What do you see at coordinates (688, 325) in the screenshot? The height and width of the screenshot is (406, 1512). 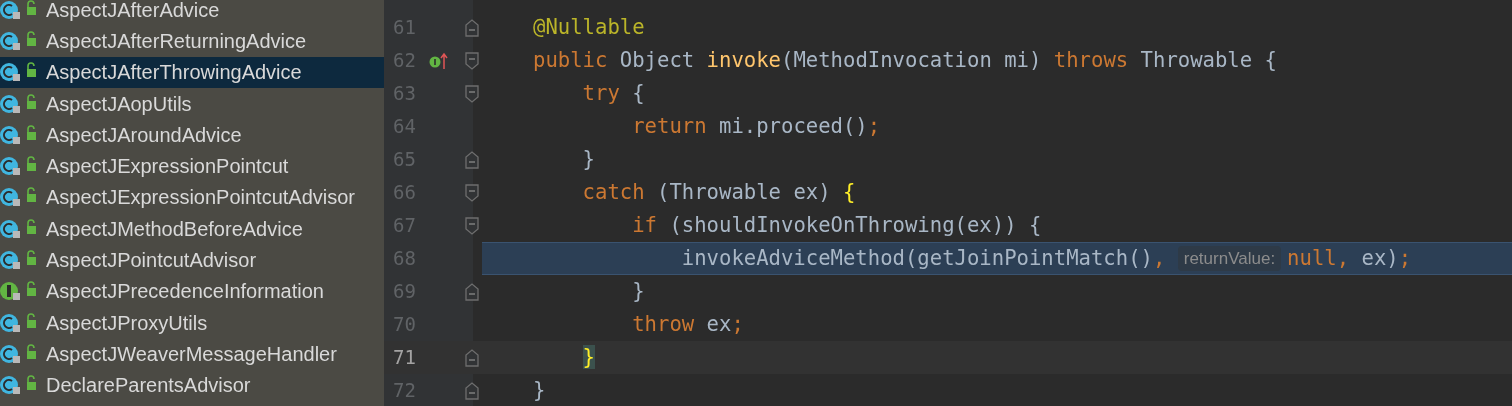 I see `code-line: throw ex;` at bounding box center [688, 325].